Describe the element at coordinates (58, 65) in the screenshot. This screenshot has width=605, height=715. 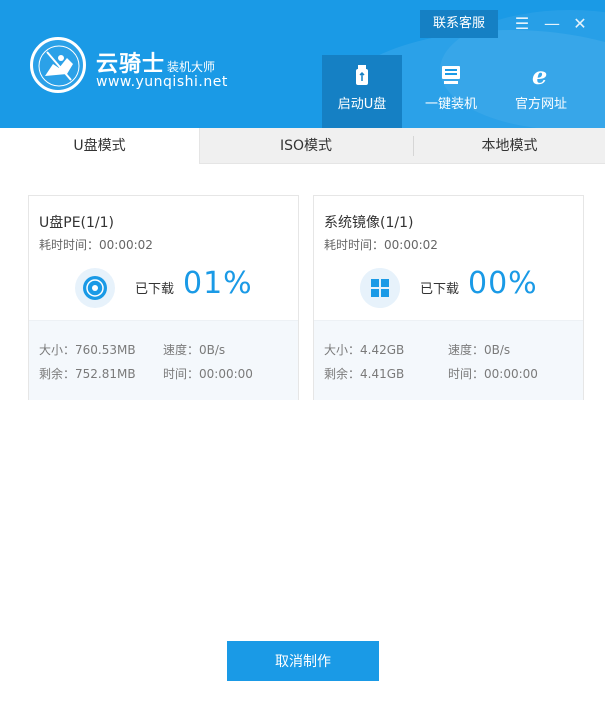
I see `knight-logo-icon` at that location.